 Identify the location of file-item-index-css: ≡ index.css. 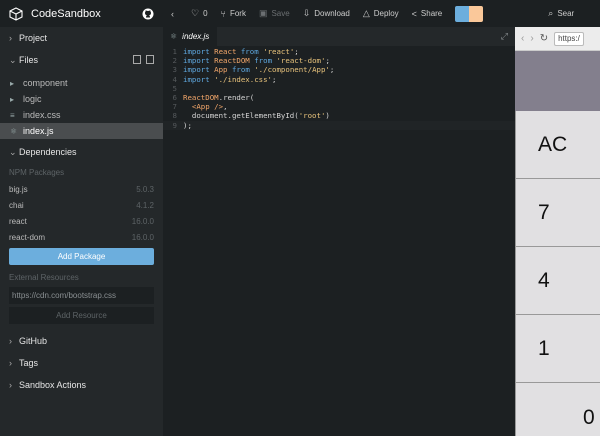
(81, 115).